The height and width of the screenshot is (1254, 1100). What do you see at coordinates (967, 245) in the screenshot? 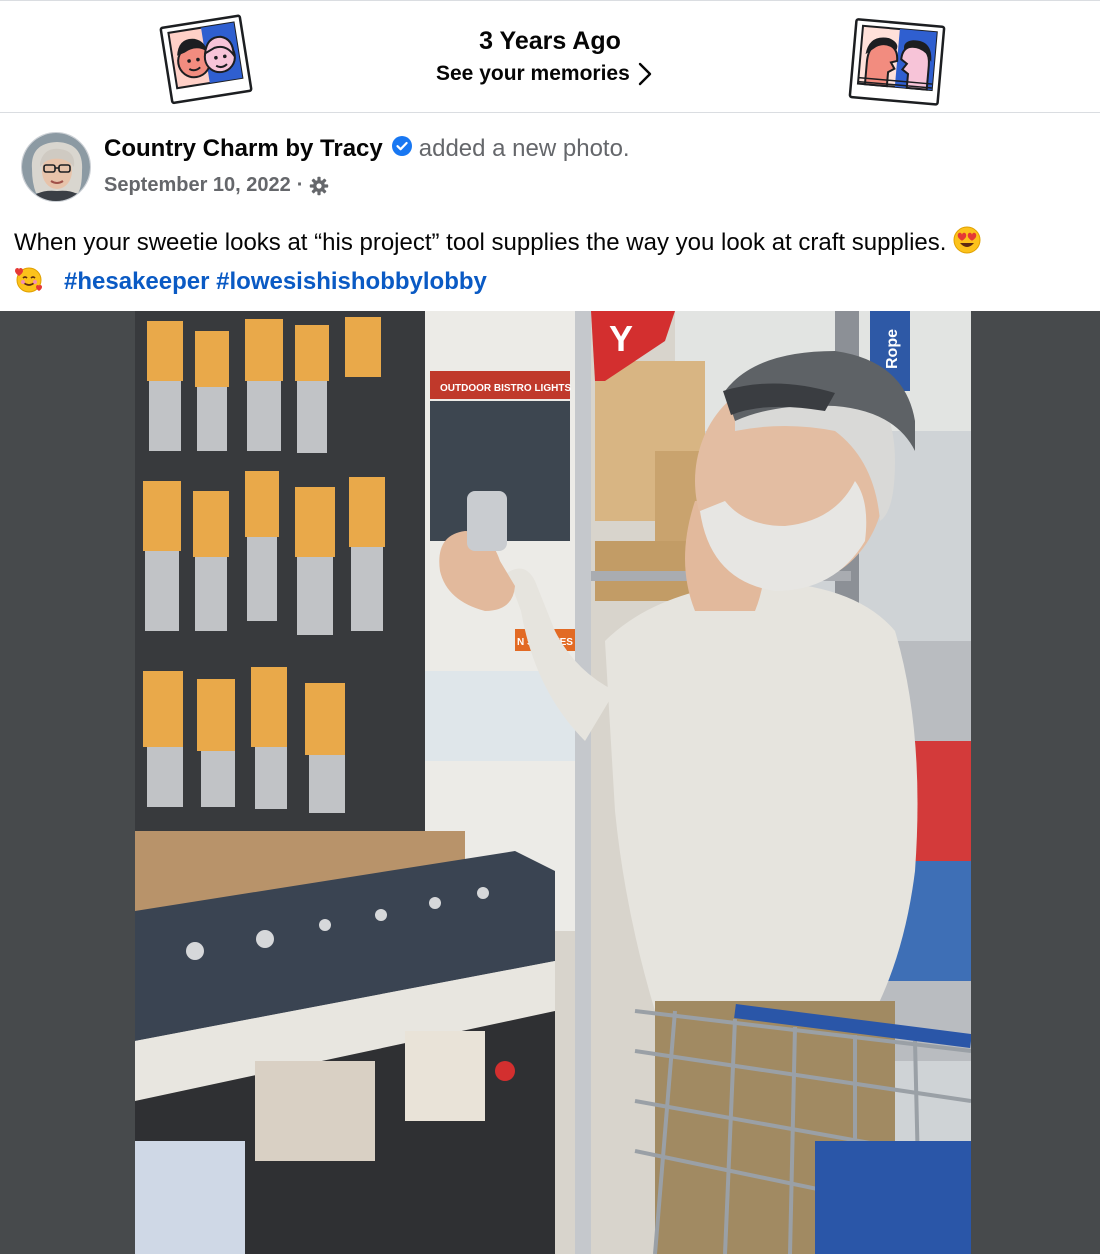
I see `heart-eyes-emoji-icon` at bounding box center [967, 245].